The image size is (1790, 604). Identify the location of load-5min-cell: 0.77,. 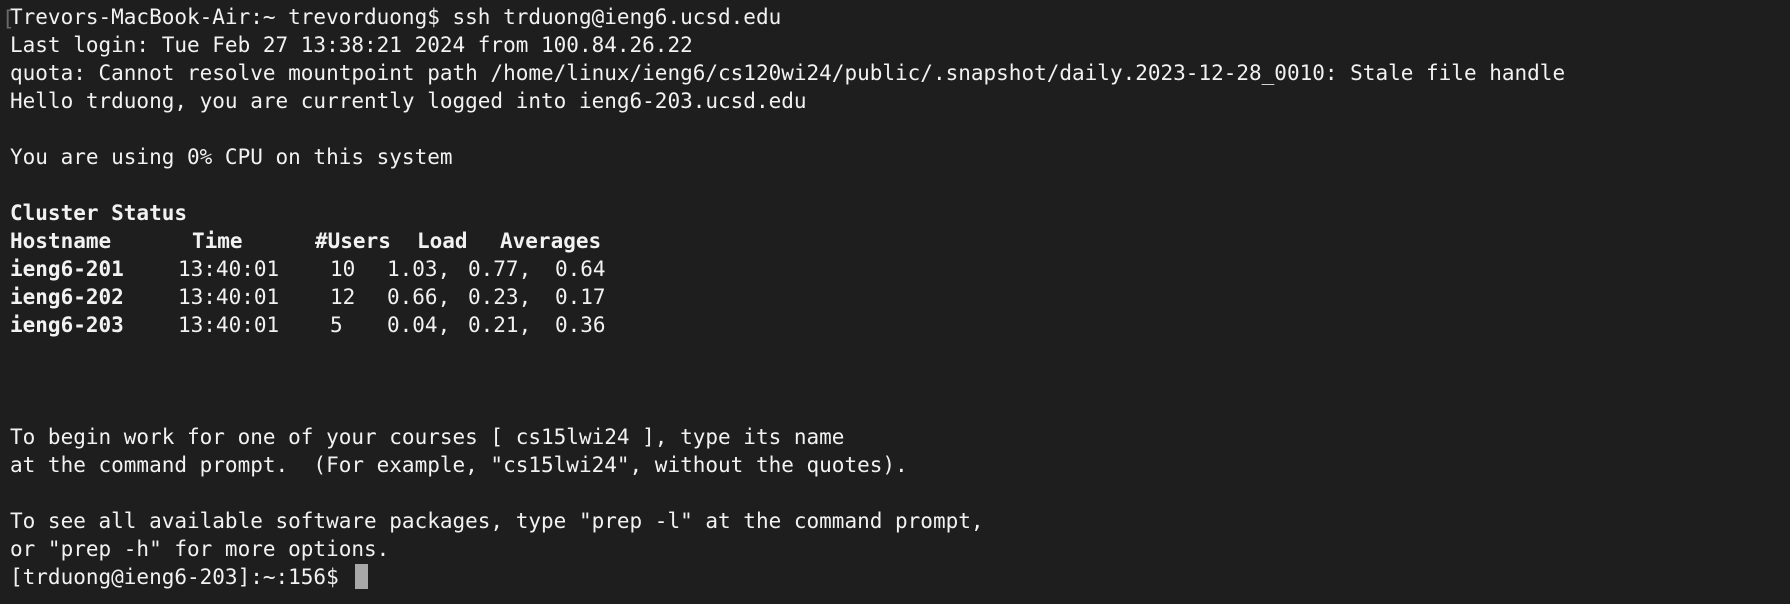
(500, 269).